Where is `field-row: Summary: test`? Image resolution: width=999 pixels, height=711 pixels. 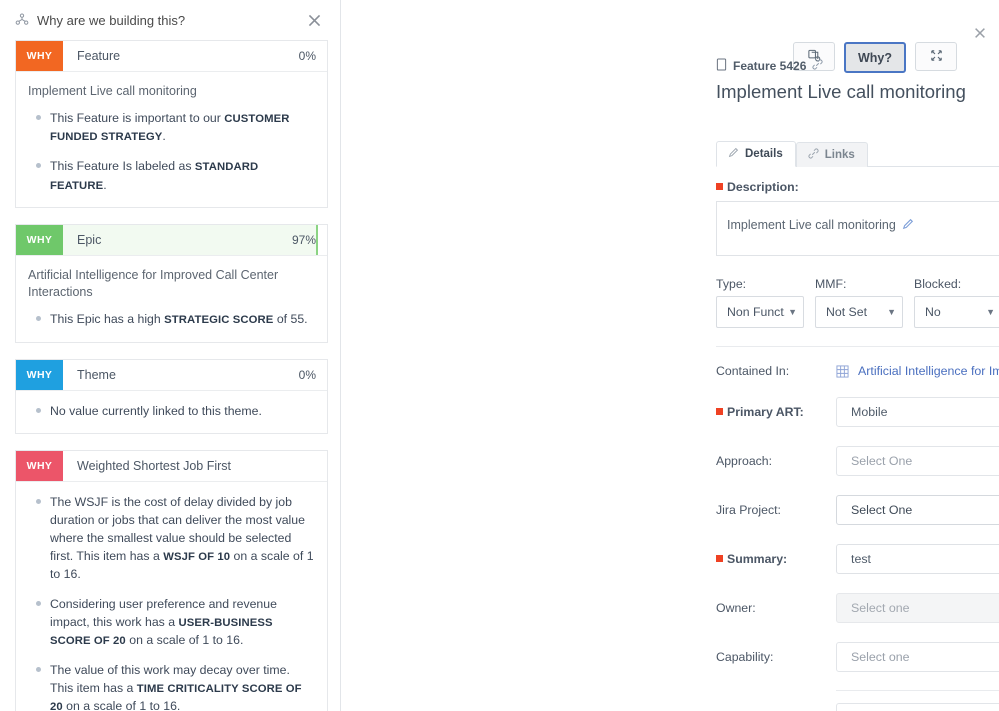
field-row: Summary: test is located at coordinates (857, 559).